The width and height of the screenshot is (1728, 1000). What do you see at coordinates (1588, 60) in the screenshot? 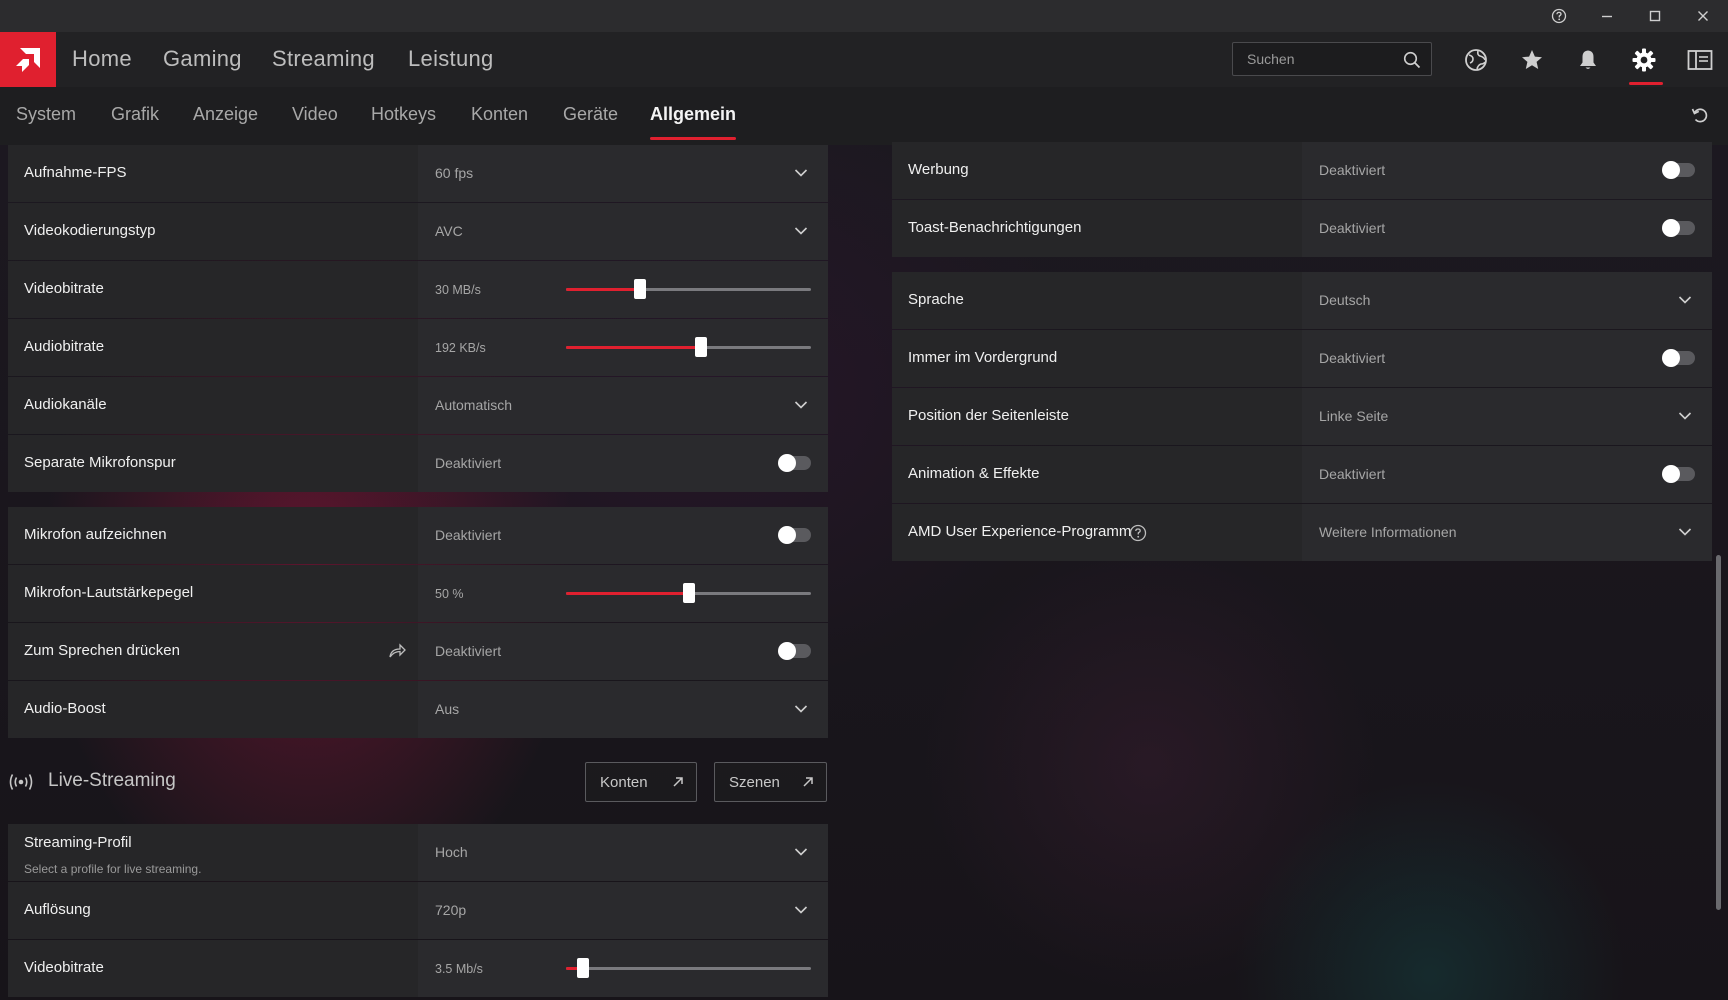
I see `bell-icon` at bounding box center [1588, 60].